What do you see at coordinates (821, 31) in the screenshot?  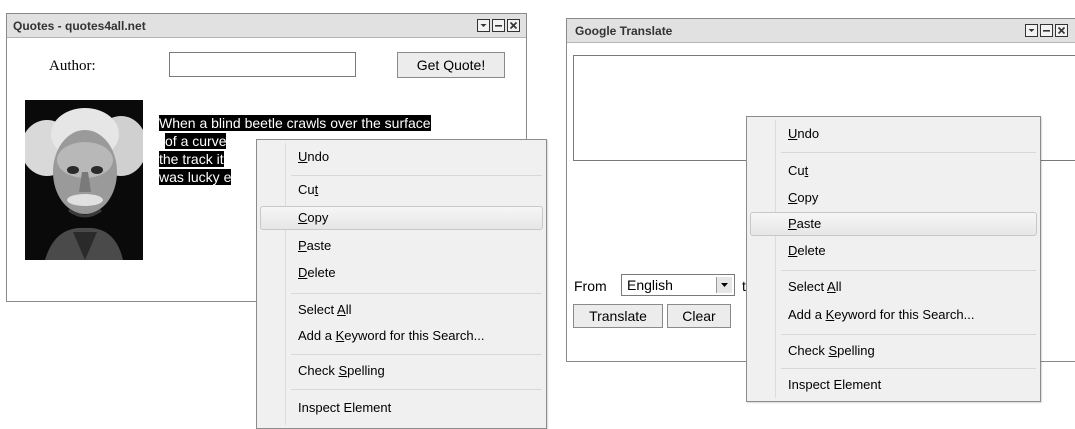 I see `translate-titlebar: Google Translate` at bounding box center [821, 31].